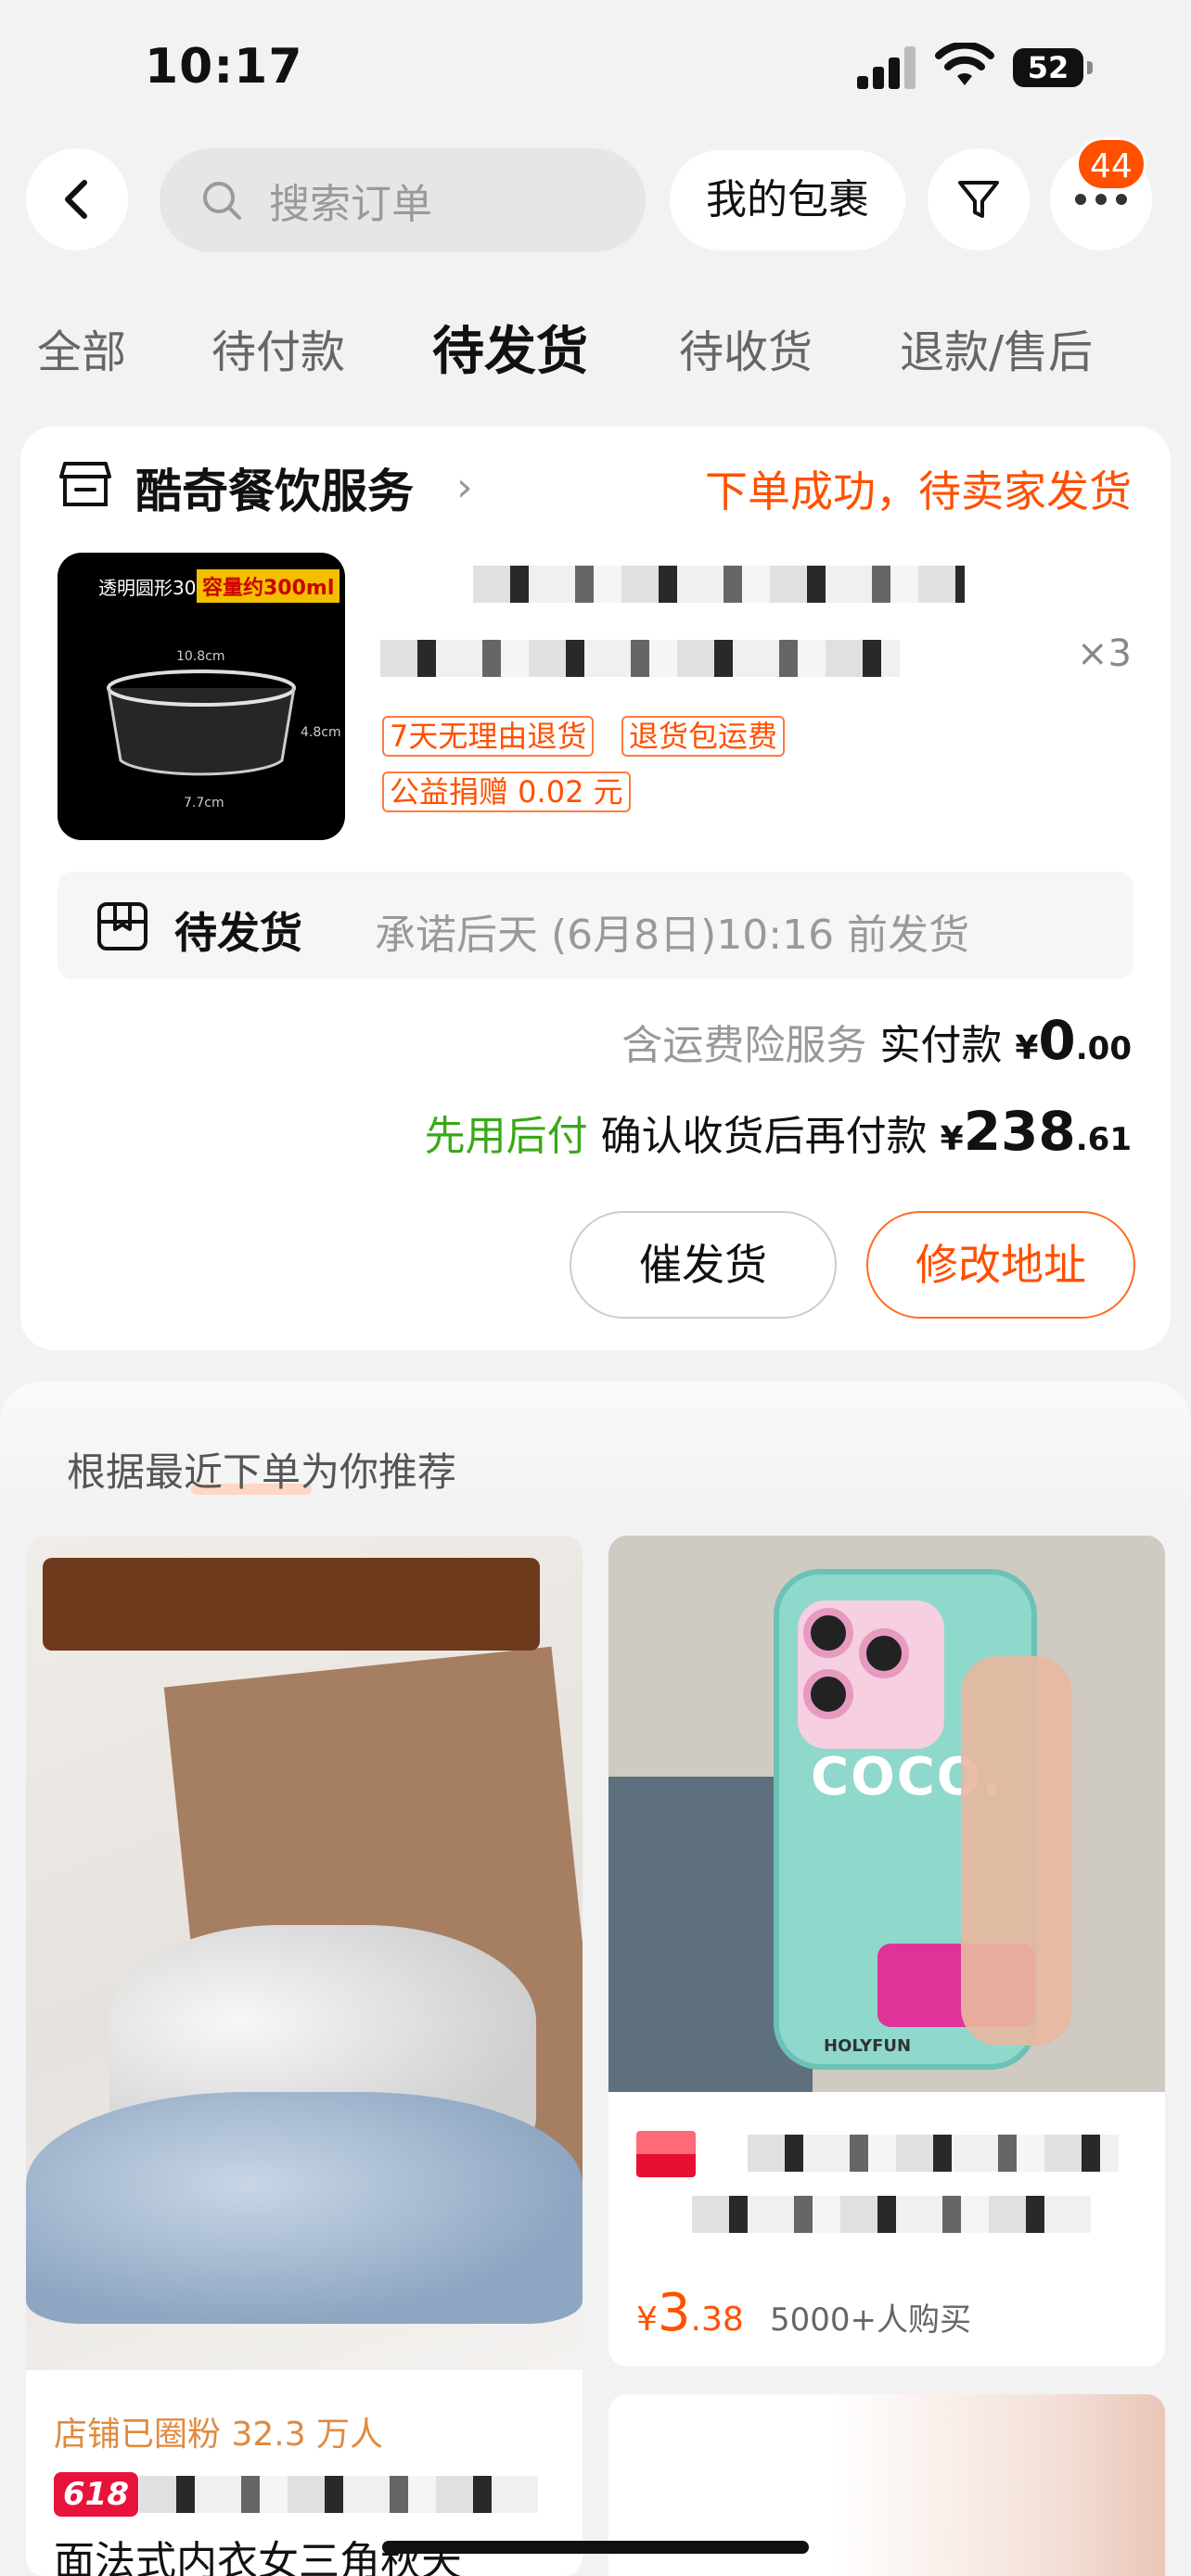  I want to click on status-time: 10:17, so click(224, 67).